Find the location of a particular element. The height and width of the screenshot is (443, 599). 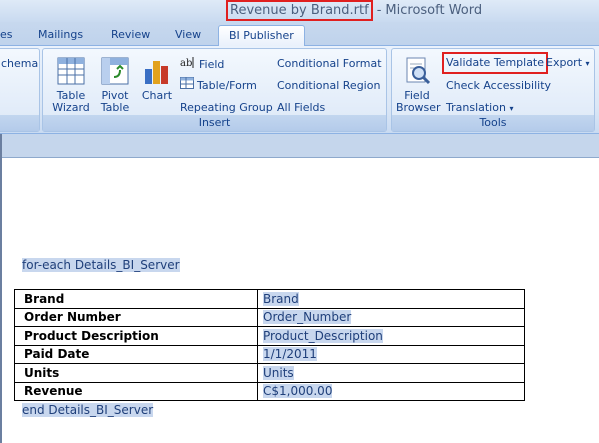

conditional-format-label: Conditional Format is located at coordinates (329, 63).